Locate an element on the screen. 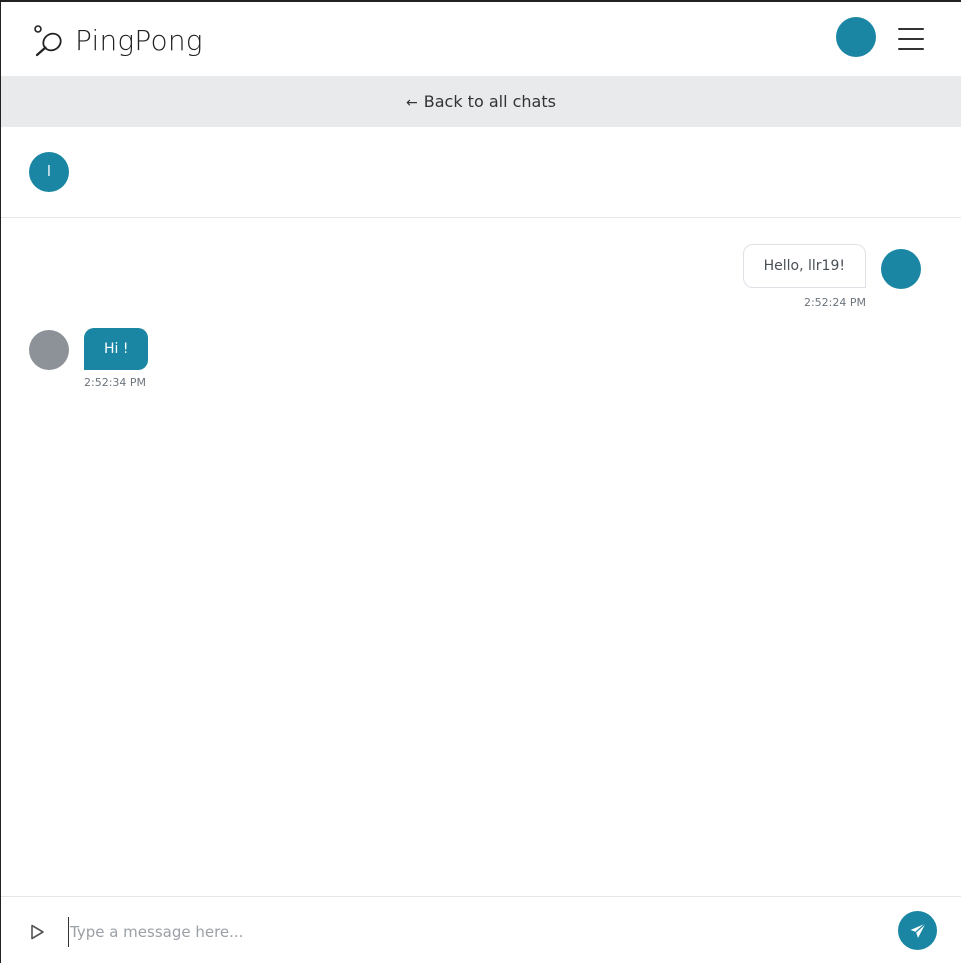 The height and width of the screenshot is (963, 961). left-arrow-icon: ← is located at coordinates (412, 102).